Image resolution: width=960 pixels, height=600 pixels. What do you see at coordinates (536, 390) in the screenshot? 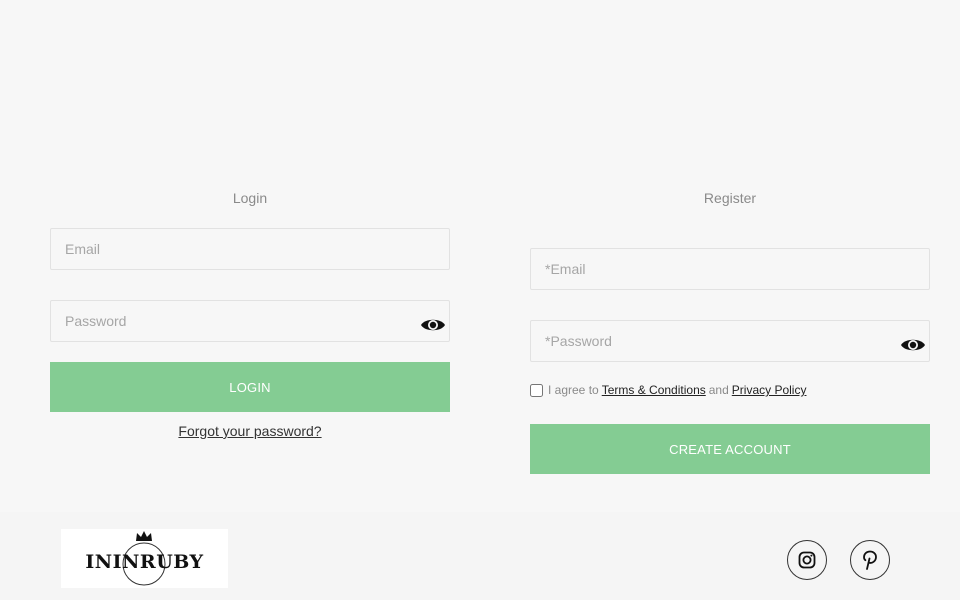
I see `agree-terms-checkbox` at bounding box center [536, 390].